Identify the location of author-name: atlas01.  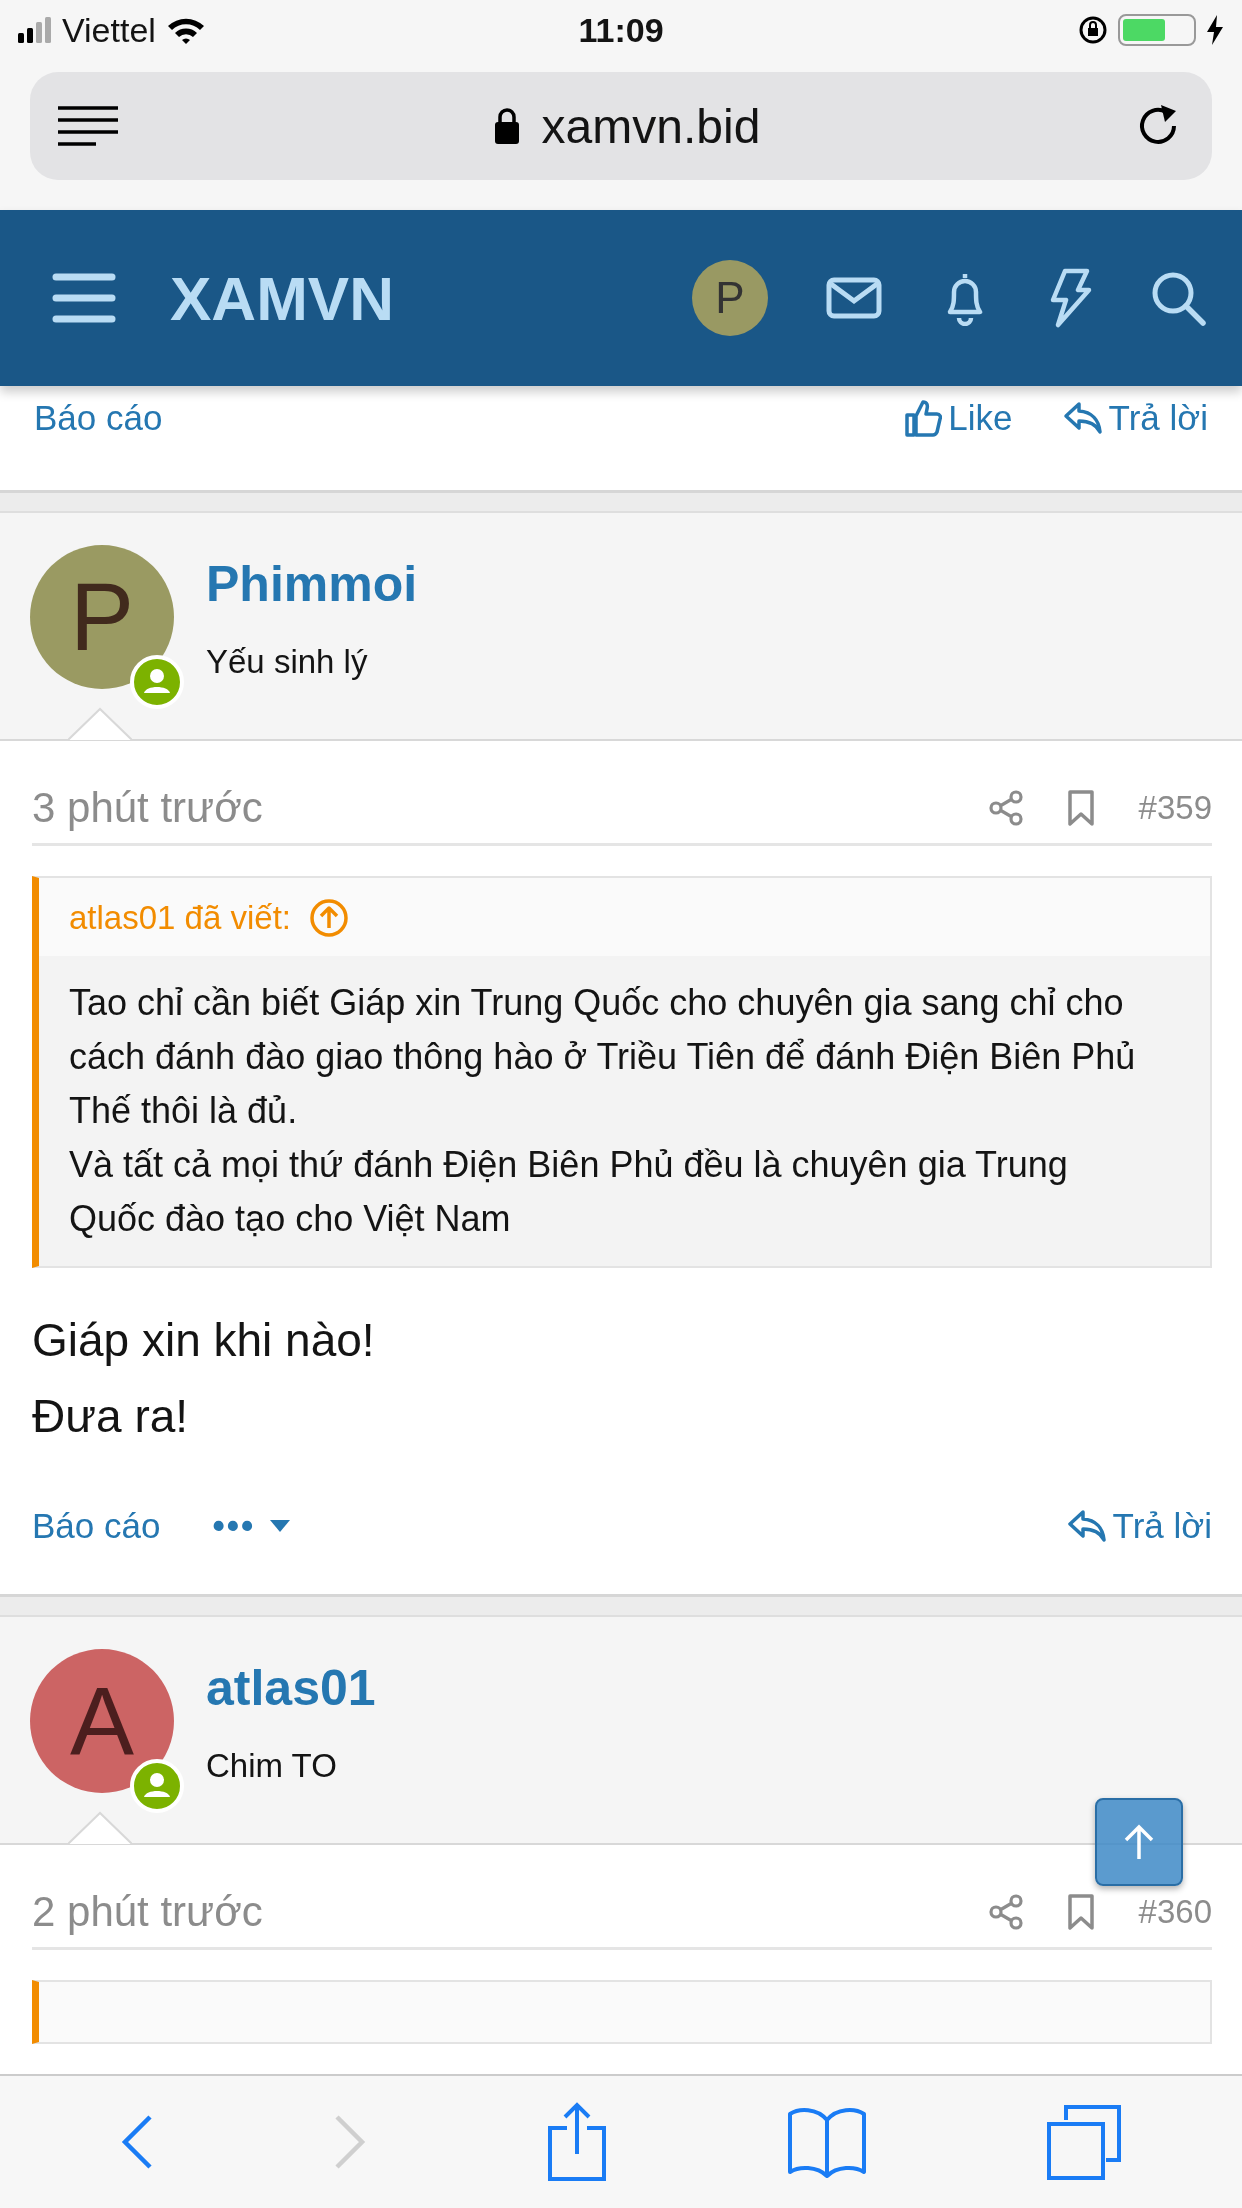
(291, 1688).